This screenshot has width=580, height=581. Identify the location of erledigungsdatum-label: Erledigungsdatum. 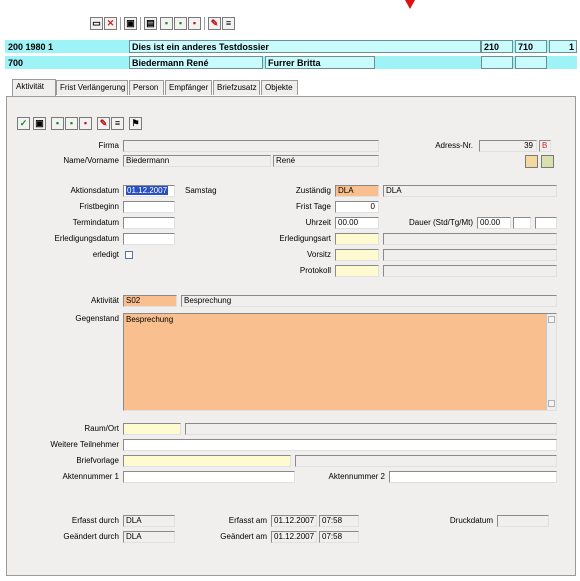
(86, 238).